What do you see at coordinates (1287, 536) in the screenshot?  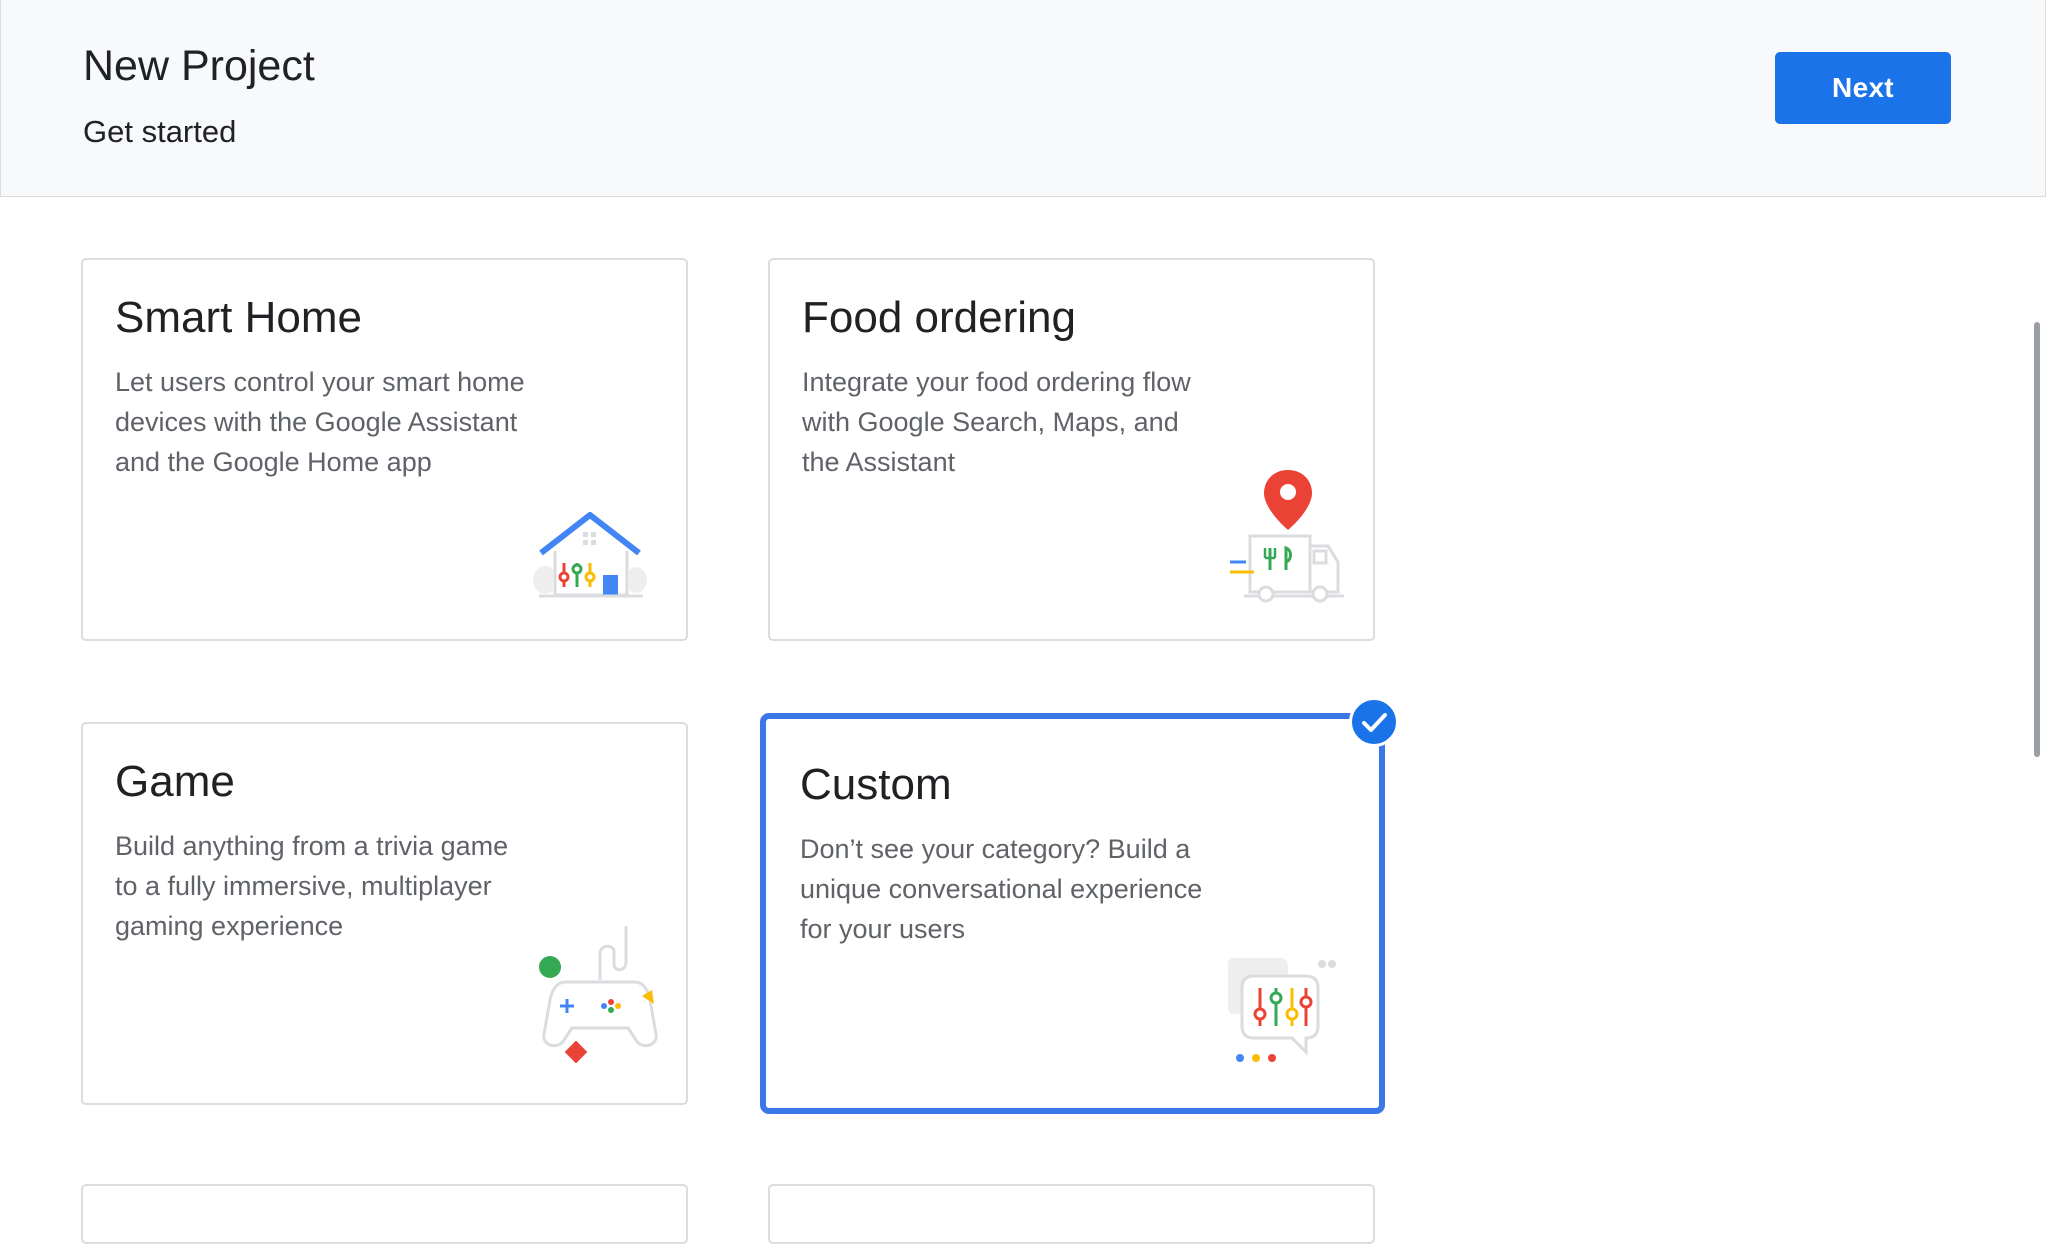 I see `food-truck-icon` at bounding box center [1287, 536].